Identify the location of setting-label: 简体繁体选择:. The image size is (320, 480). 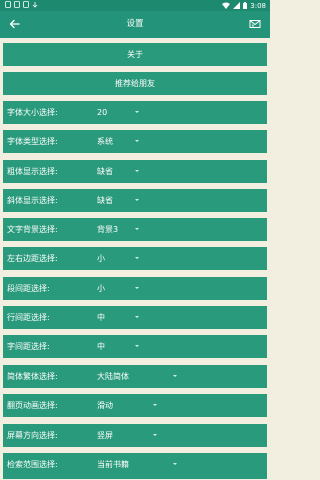
(32, 376).